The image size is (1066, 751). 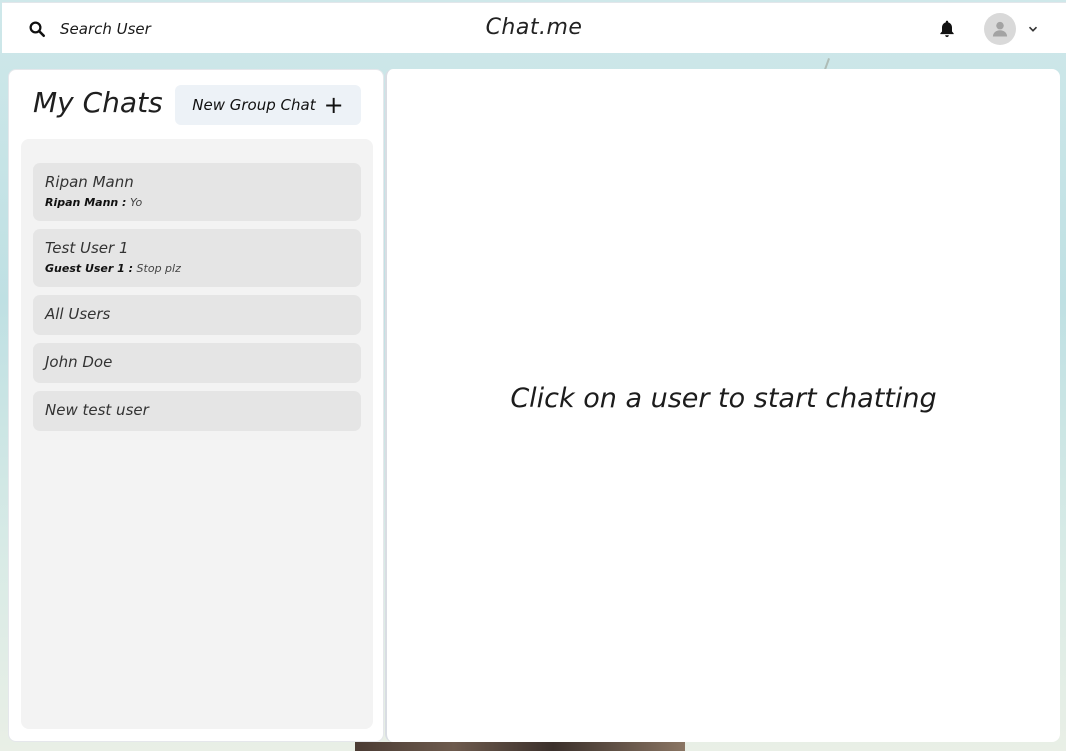 I want to click on chat-name: All Users, so click(x=78, y=314).